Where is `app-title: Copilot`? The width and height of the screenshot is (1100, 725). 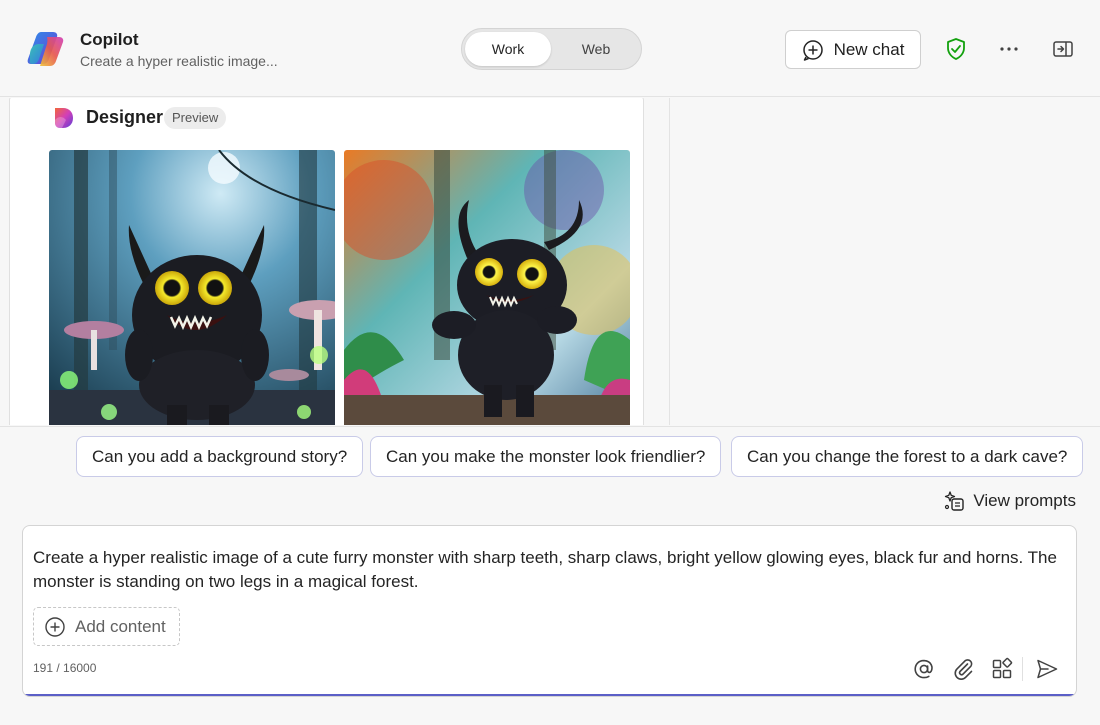
app-title: Copilot is located at coordinates (109, 39).